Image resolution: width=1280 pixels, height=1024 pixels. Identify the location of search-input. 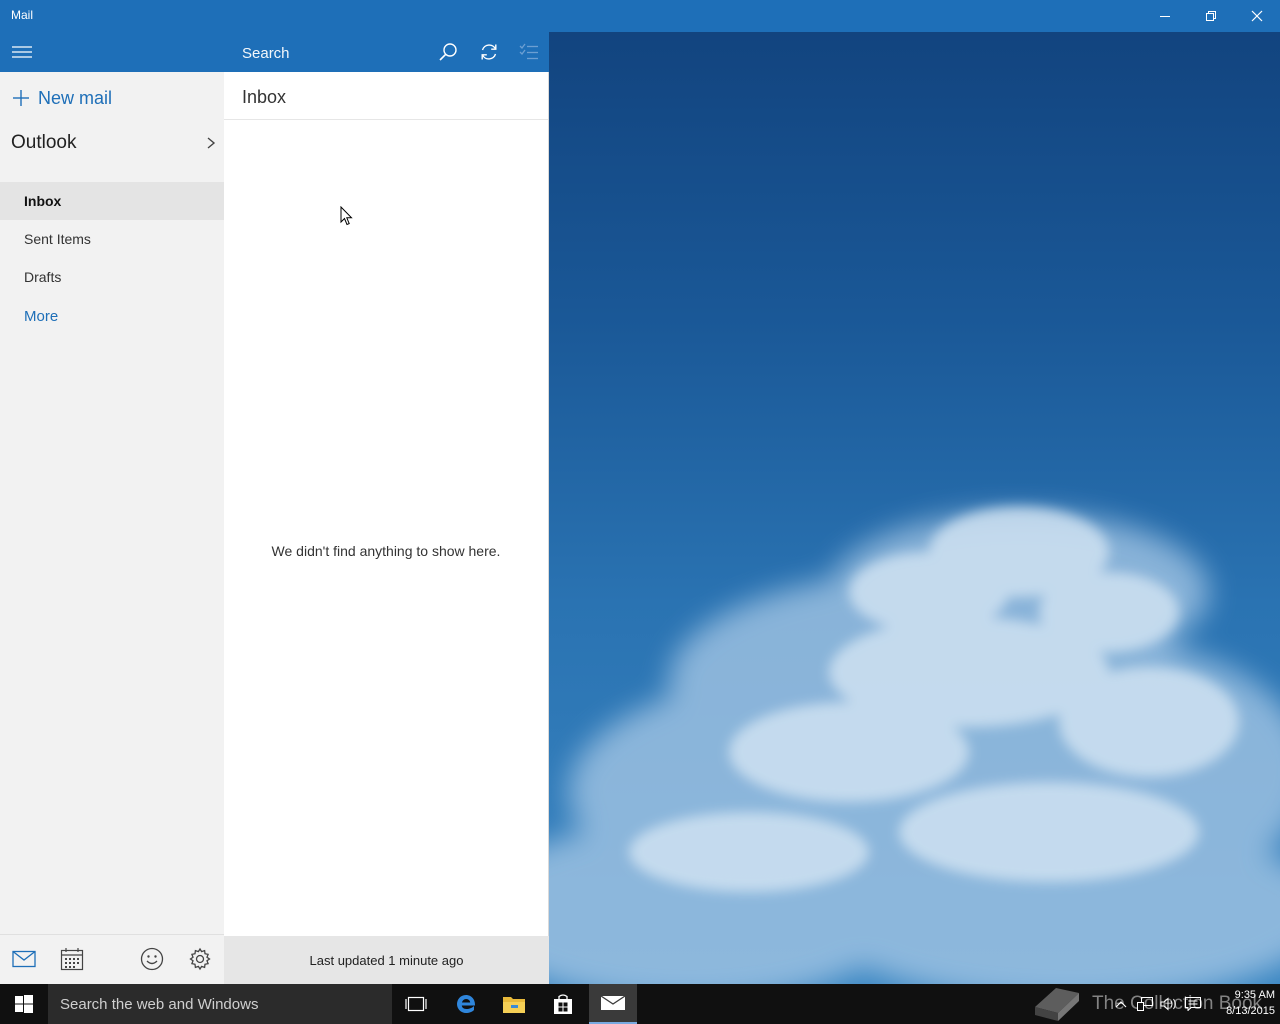
(337, 53).